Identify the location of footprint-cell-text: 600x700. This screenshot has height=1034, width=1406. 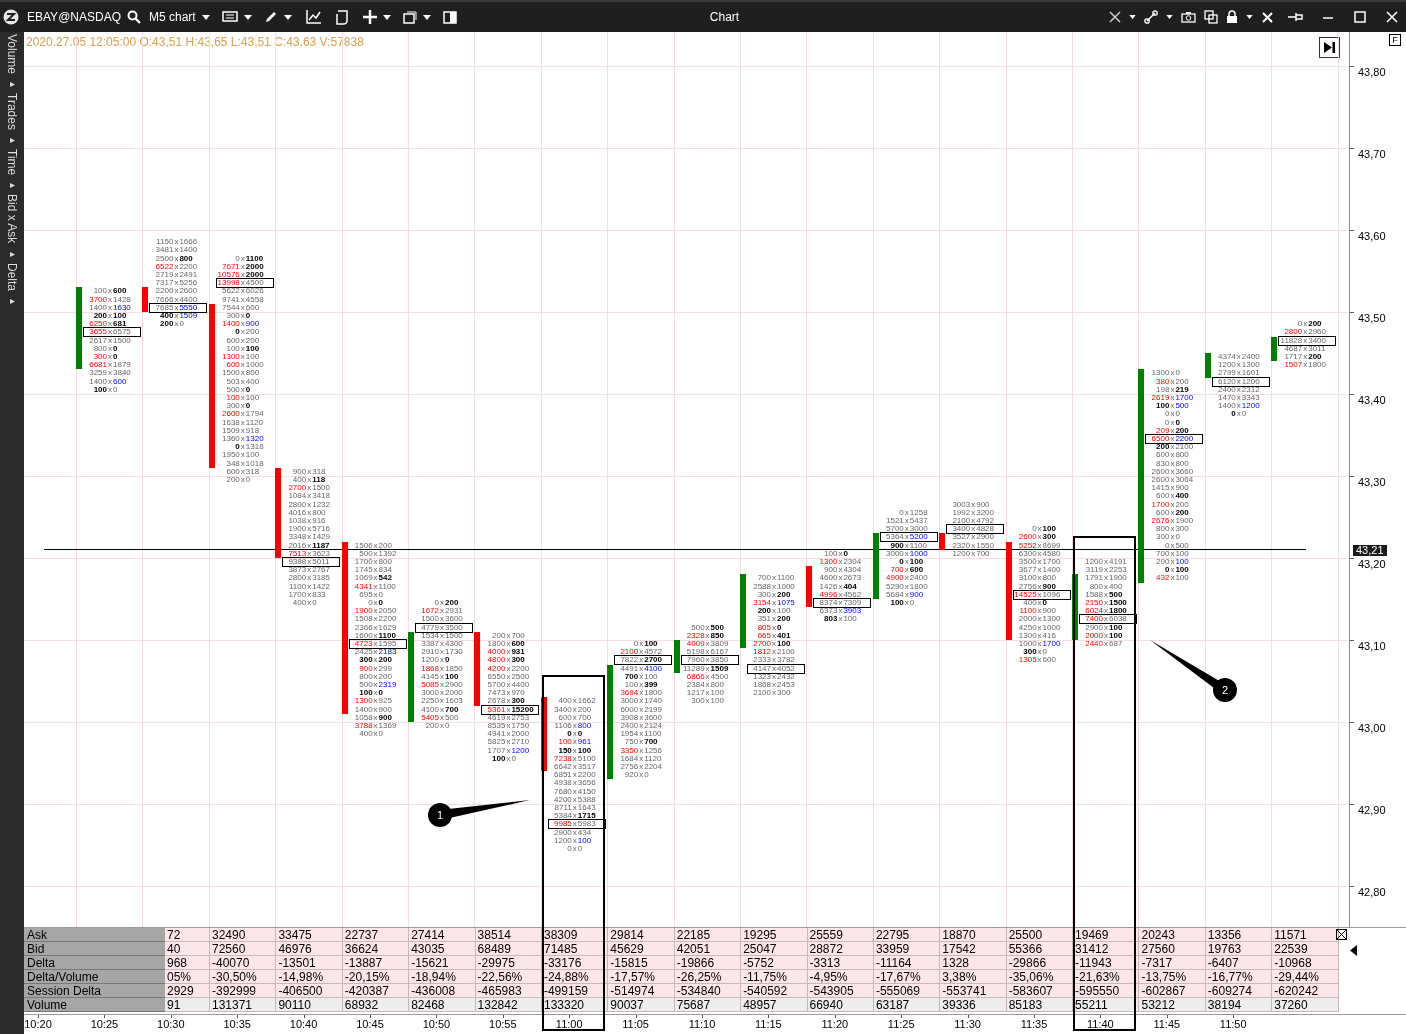
(575, 717).